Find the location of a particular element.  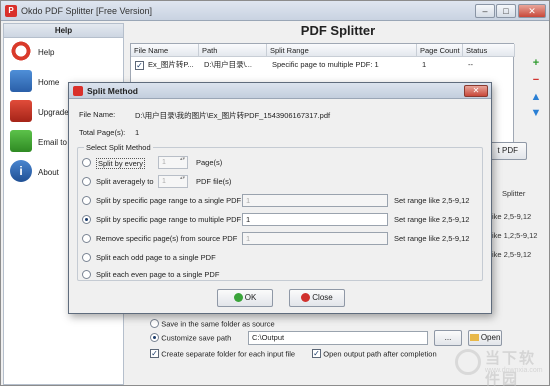

method-label: Split each even page to a single PDF is located at coordinates (158, 274).